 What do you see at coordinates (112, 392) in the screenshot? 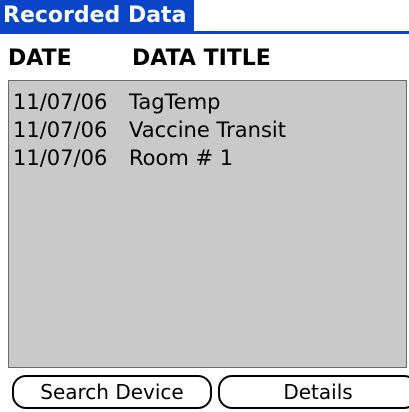
I see `search-device-button: Search Device` at bounding box center [112, 392].